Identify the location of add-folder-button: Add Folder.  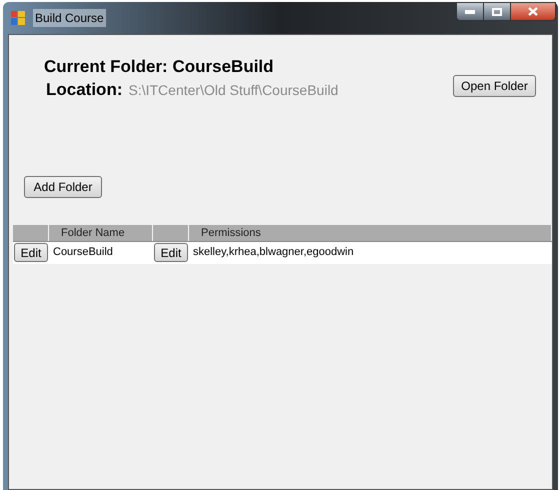
(63, 187).